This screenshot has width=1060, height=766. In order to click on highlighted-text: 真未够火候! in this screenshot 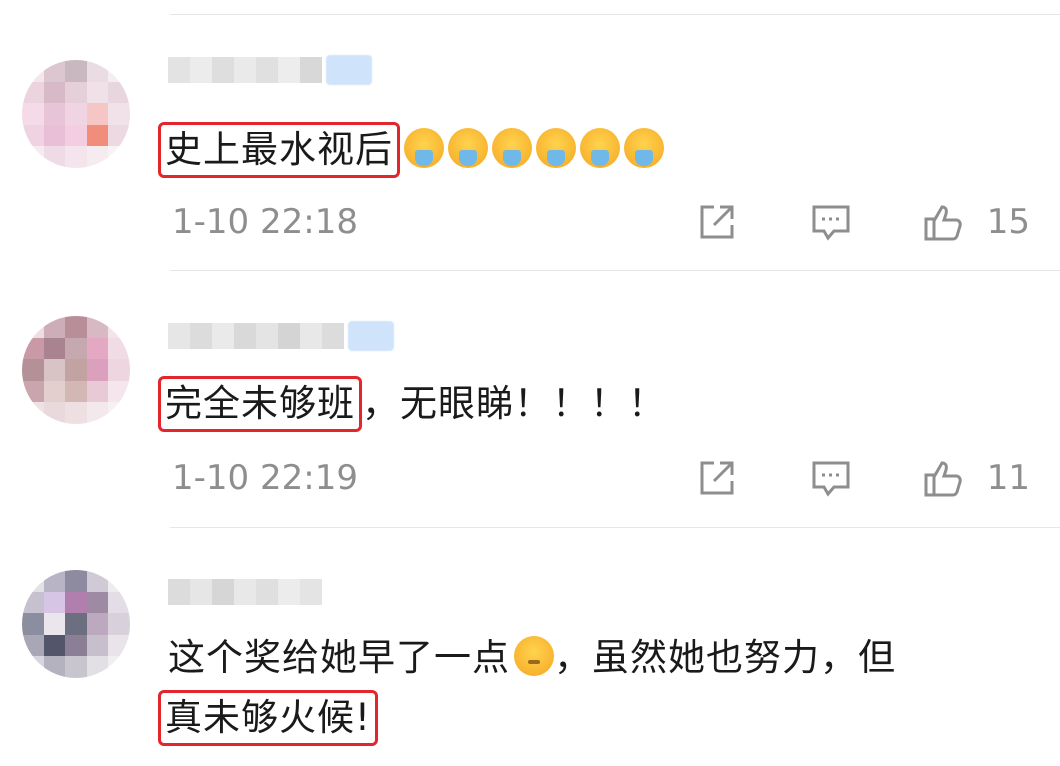, I will do `click(268, 718)`.